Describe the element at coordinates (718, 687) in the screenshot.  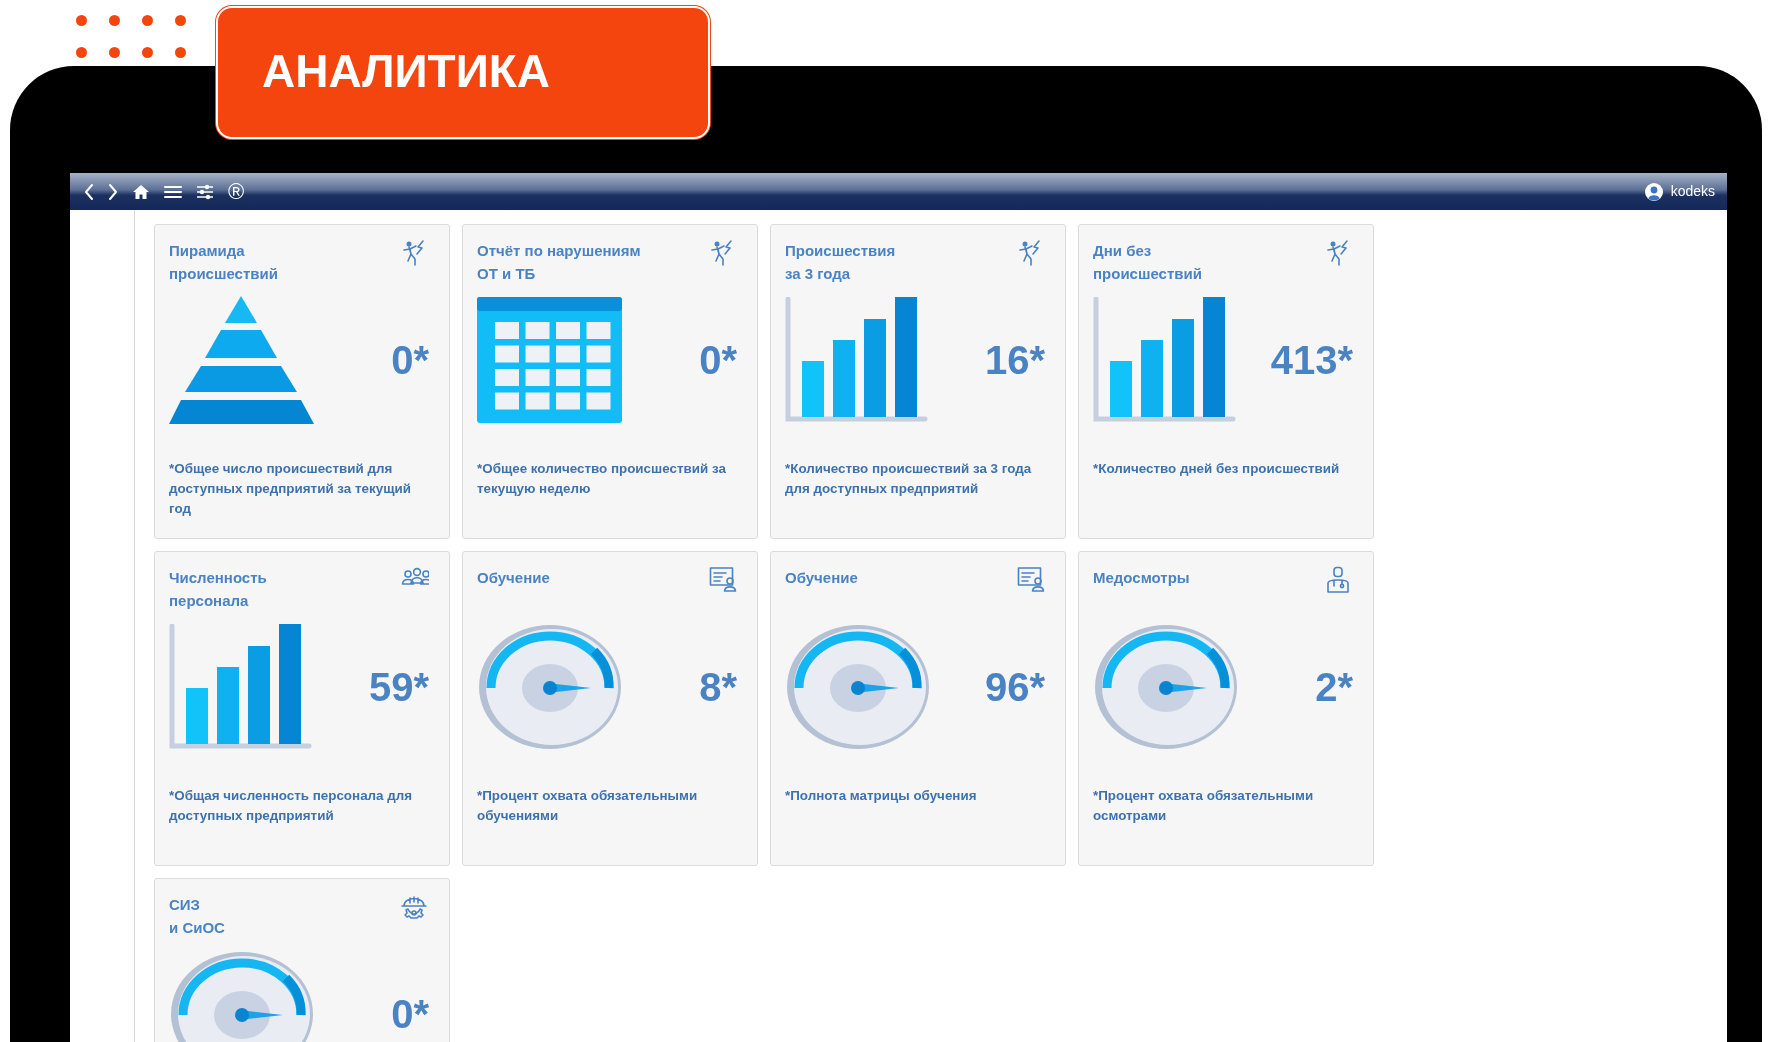
I see `metric-value: 8*` at that location.